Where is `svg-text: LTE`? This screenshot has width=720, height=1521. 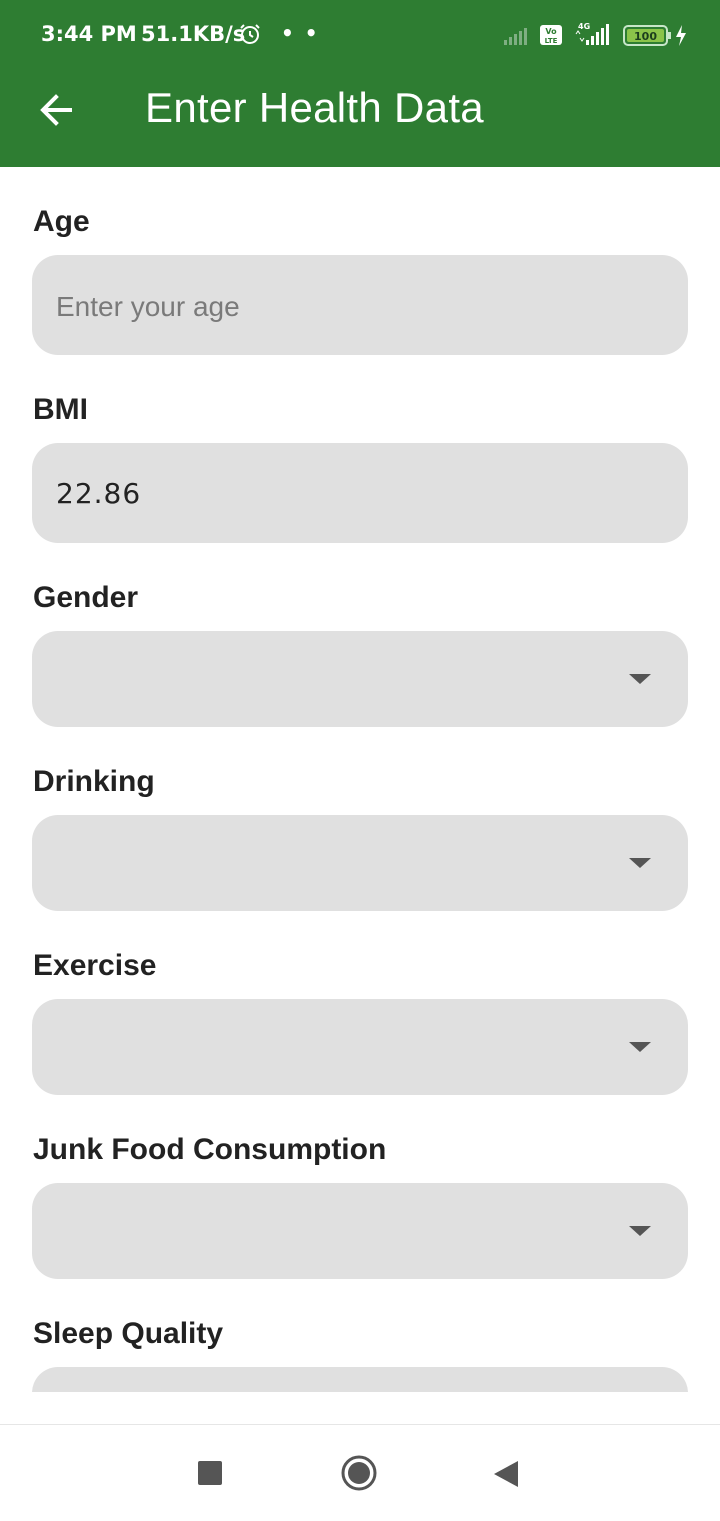 svg-text: LTE is located at coordinates (551, 41).